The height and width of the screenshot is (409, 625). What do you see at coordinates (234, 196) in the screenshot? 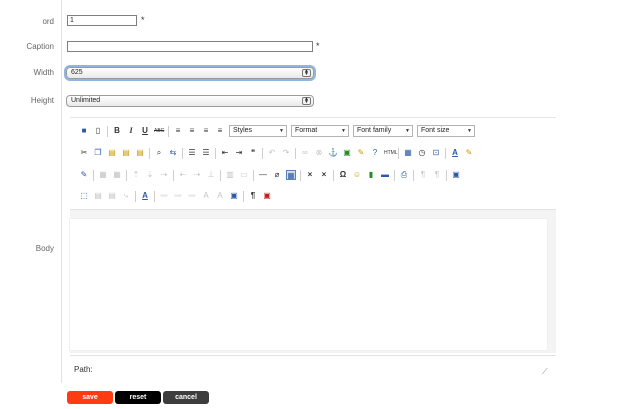
I see `attributes-icon: ▣` at bounding box center [234, 196].